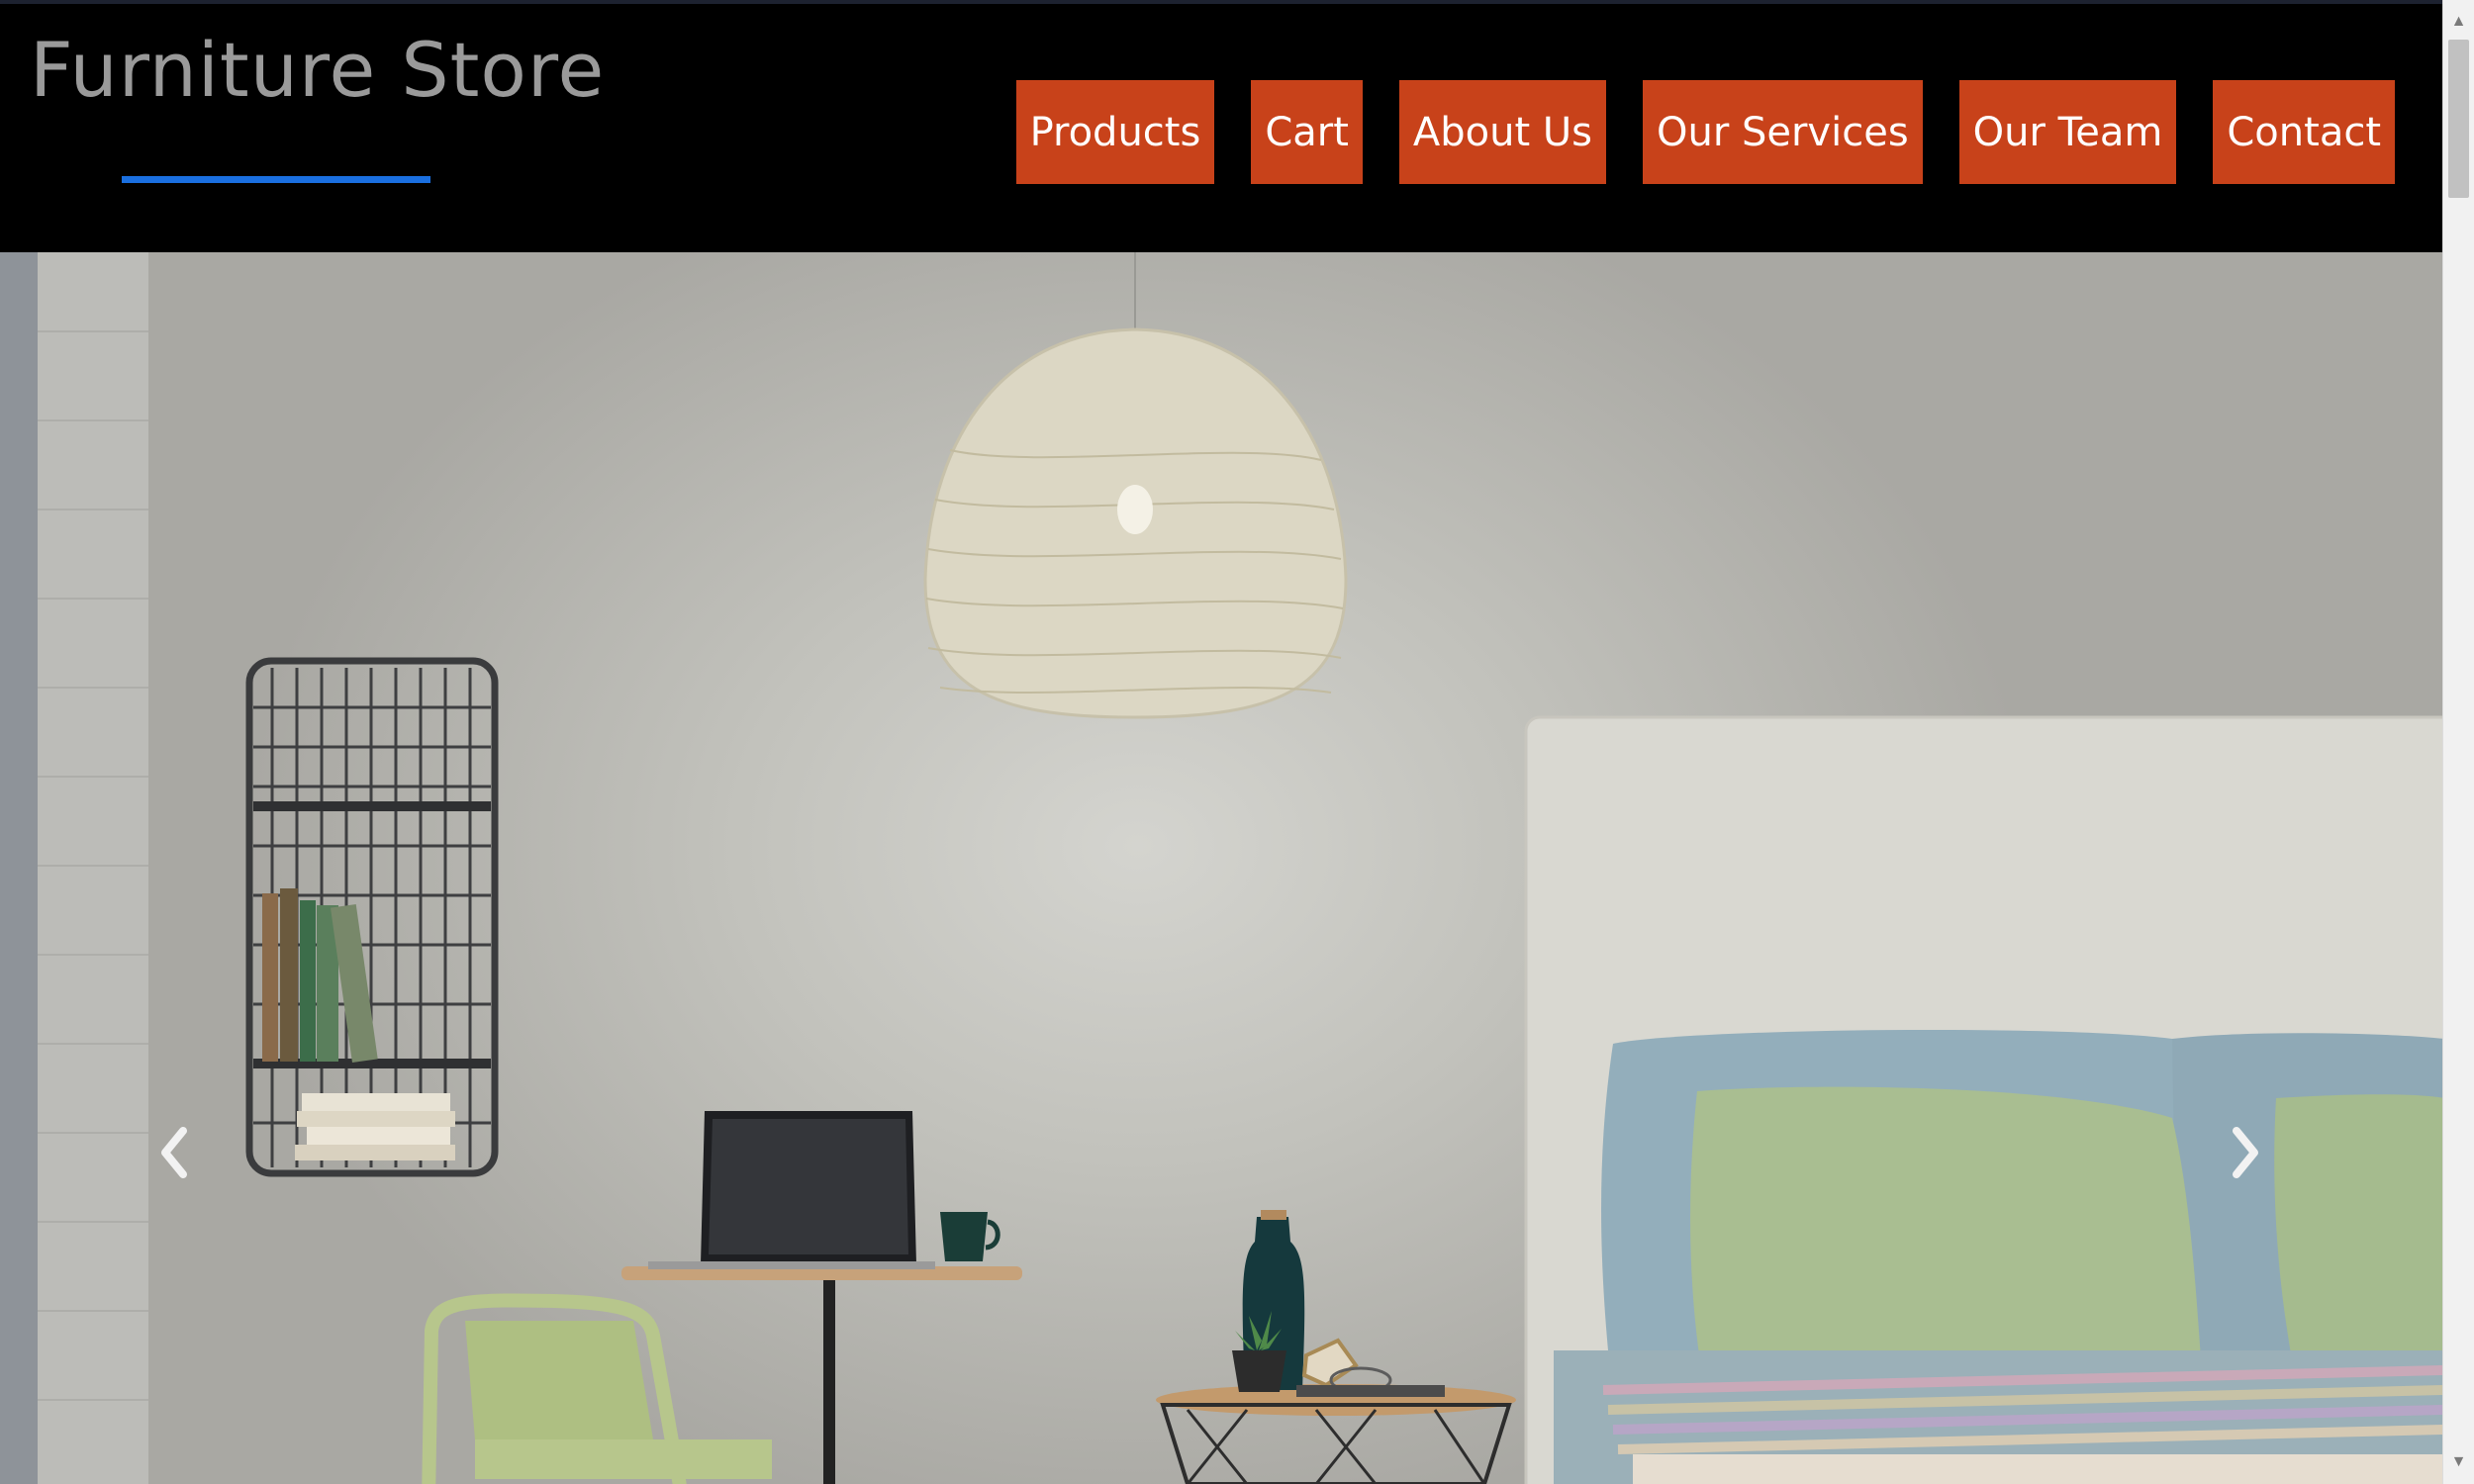 The image size is (2474, 1484). What do you see at coordinates (1783, 132) in the screenshot?
I see `nav-our-services-button: Our Services` at bounding box center [1783, 132].